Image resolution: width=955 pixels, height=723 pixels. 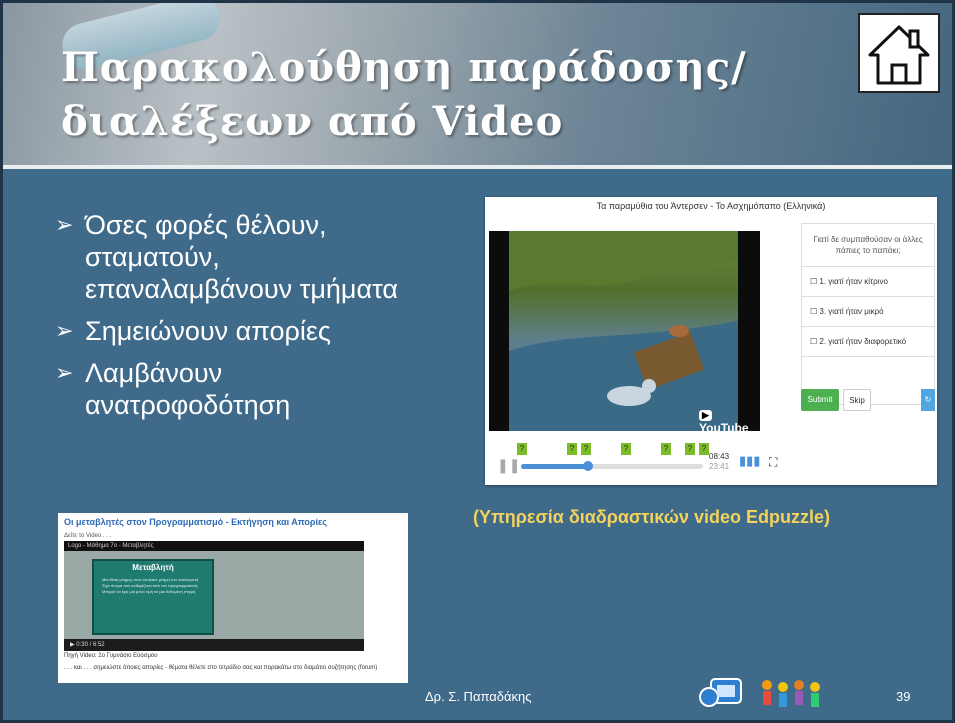 What do you see at coordinates (88, 536) in the screenshot?
I see `blog-subtitle: Δείτε το Video . . .` at bounding box center [88, 536].